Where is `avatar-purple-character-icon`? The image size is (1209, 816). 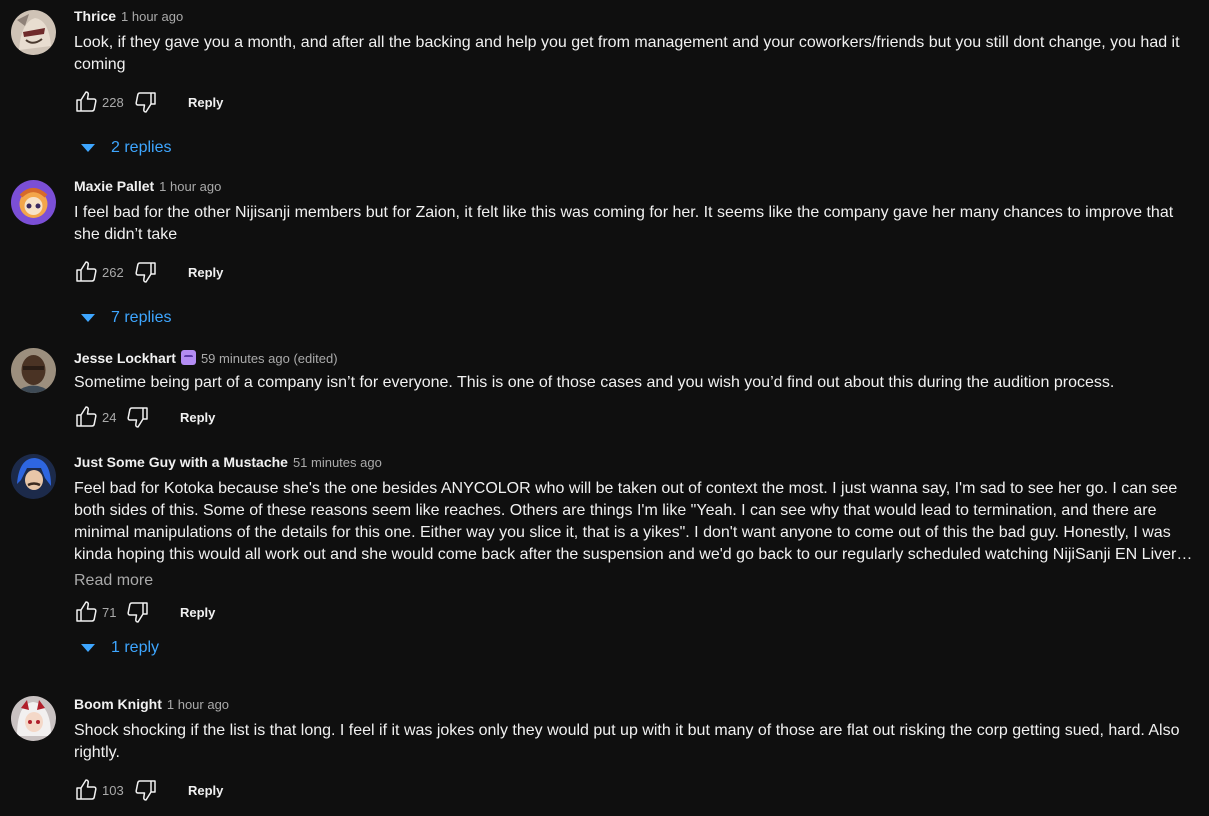
avatar-purple-character-icon is located at coordinates (33, 202).